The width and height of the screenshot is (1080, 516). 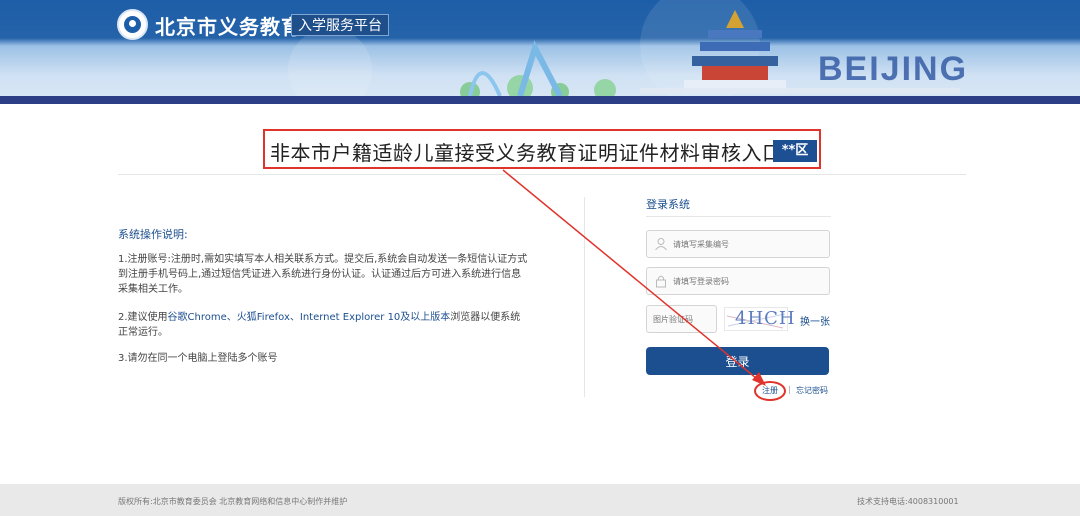 I want to click on brand-badge: 入学服务平台, so click(x=340, y=25).